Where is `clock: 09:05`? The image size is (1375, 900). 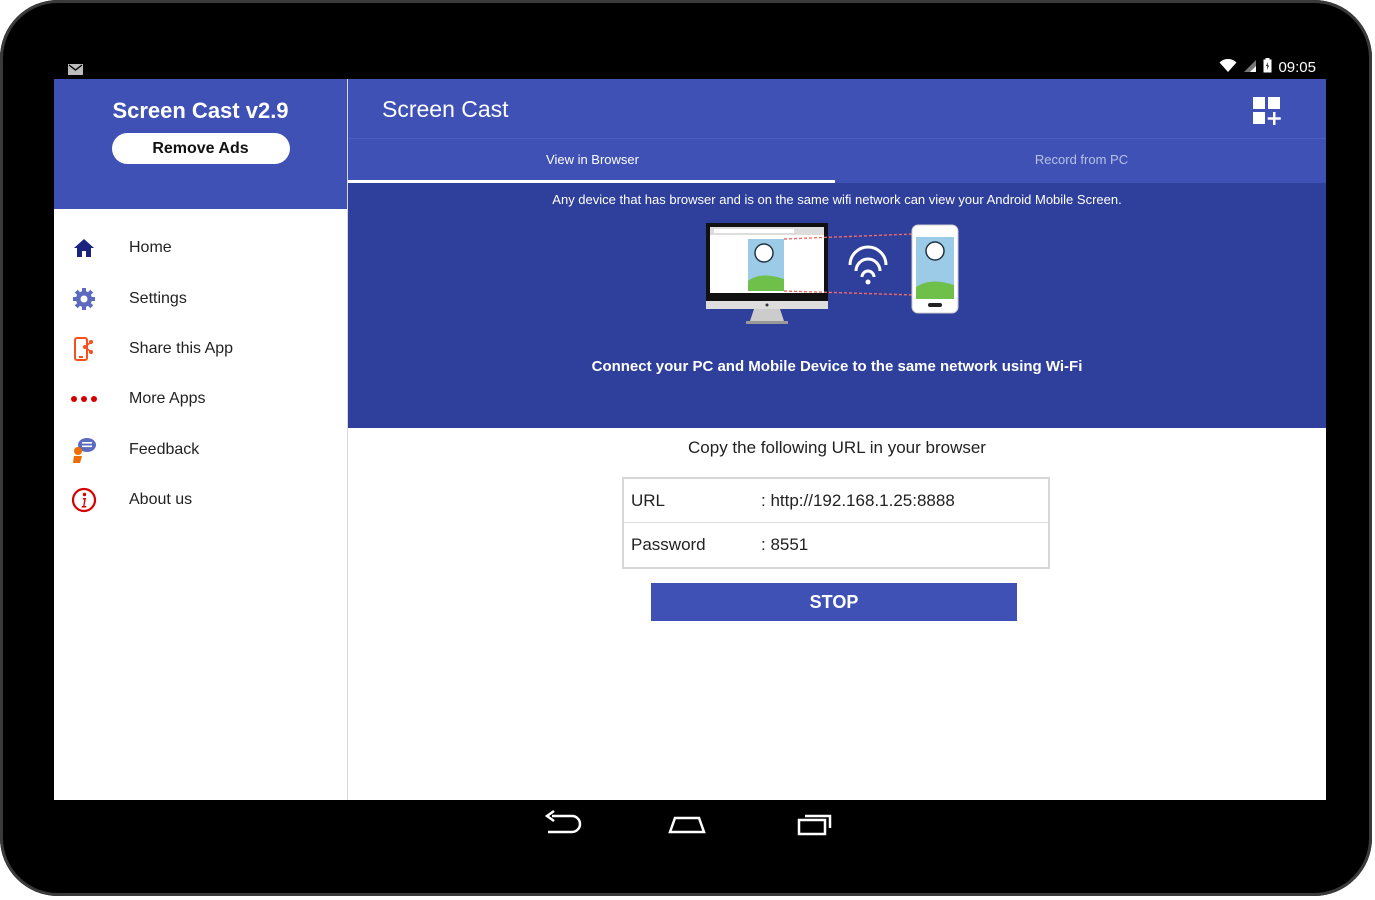
clock: 09:05 is located at coordinates (1297, 67).